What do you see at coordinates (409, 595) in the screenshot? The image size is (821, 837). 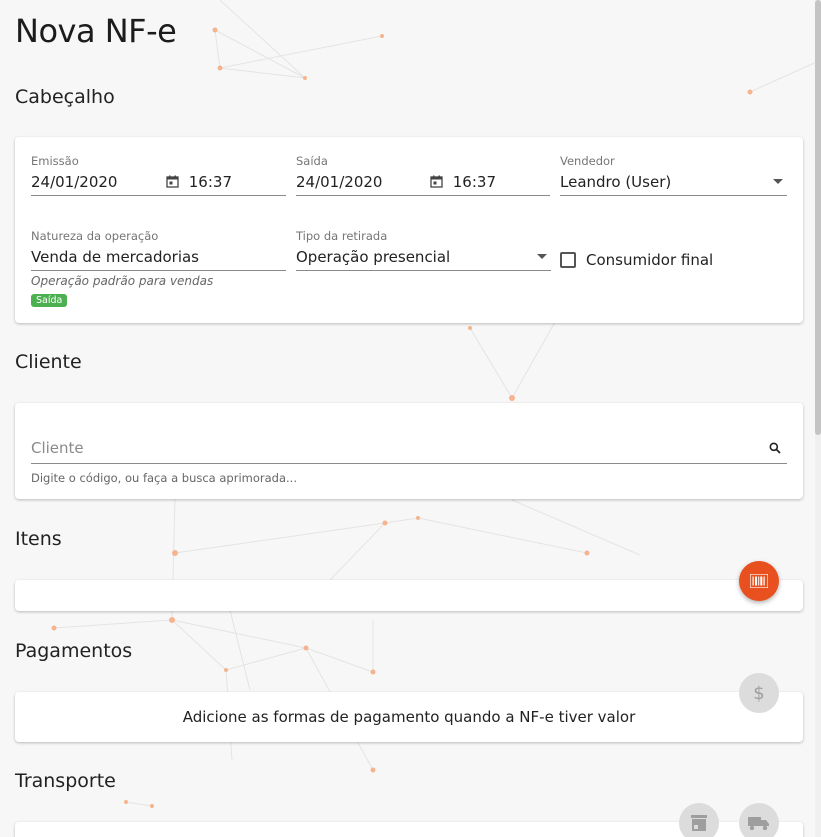 I see `items-card` at bounding box center [409, 595].